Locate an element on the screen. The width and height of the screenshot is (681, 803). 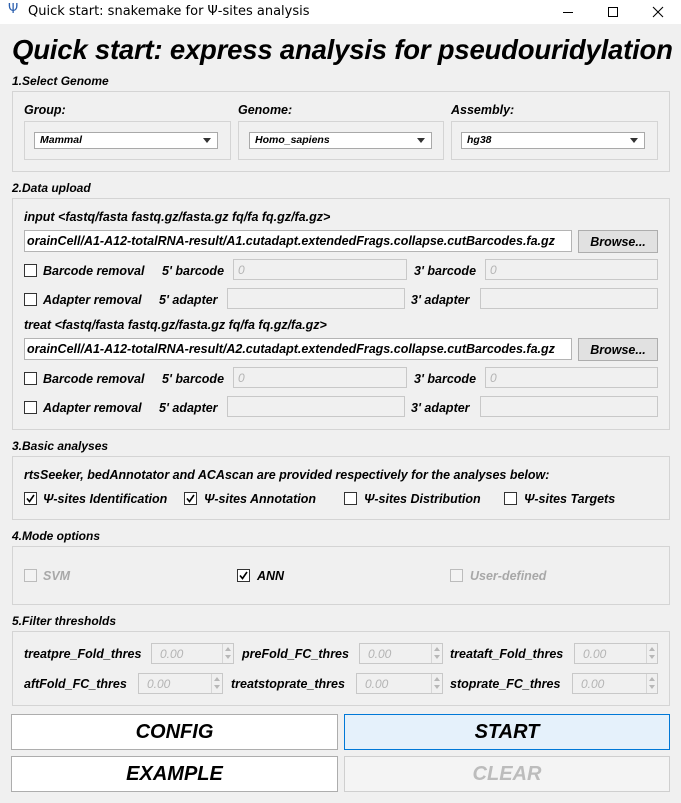
psi-distribution-checkbox is located at coordinates (350, 498).